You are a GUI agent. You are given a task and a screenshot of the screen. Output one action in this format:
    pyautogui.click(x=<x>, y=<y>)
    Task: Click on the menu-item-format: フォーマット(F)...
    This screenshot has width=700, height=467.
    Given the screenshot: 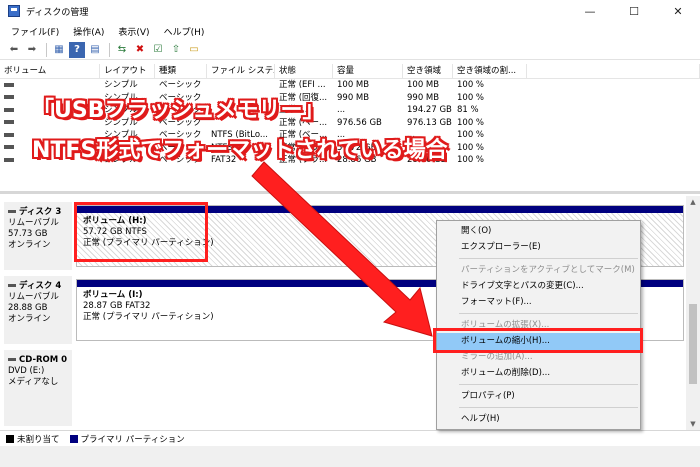 What is the action you would take?
    pyautogui.click(x=538, y=302)
    